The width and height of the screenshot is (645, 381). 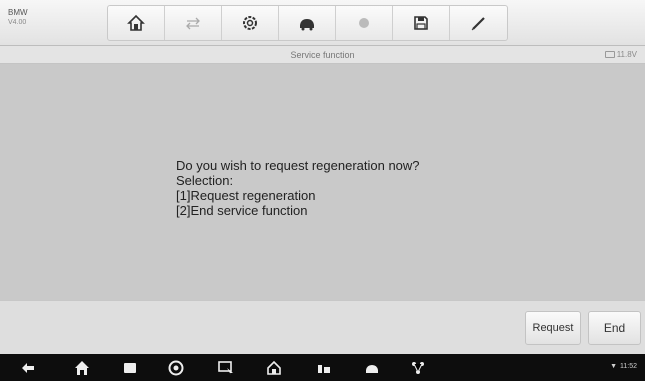 I want to click on wifi-icon: ▼, so click(x=613, y=366).